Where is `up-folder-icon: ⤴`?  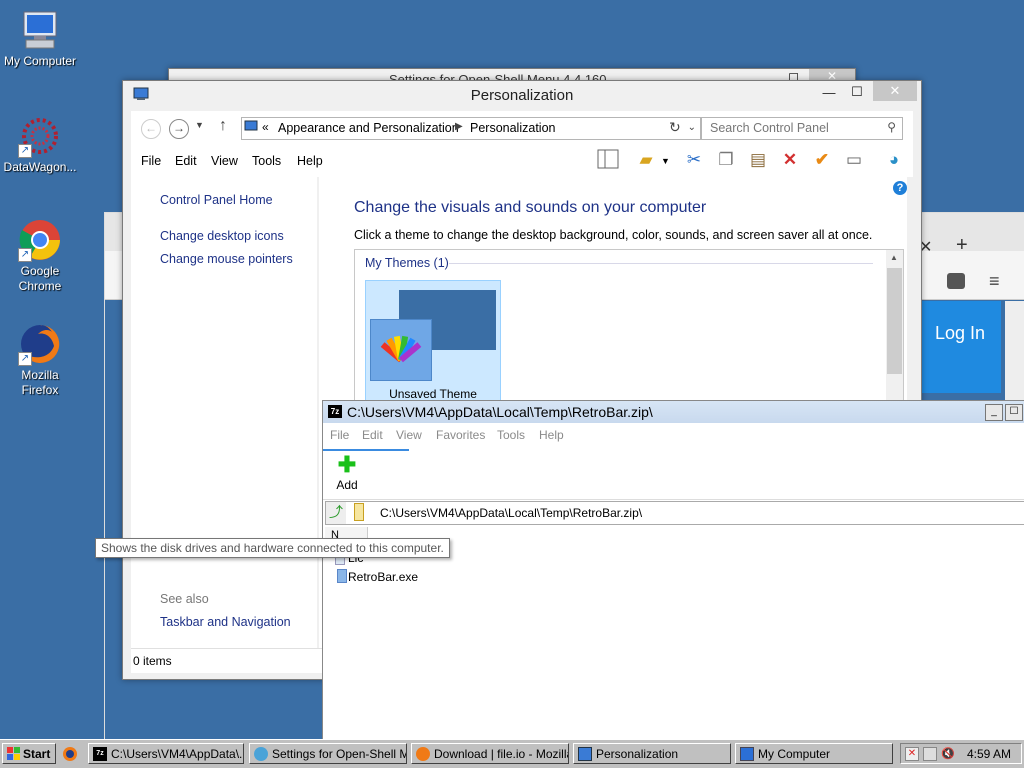 up-folder-icon: ⤴ is located at coordinates (336, 513).